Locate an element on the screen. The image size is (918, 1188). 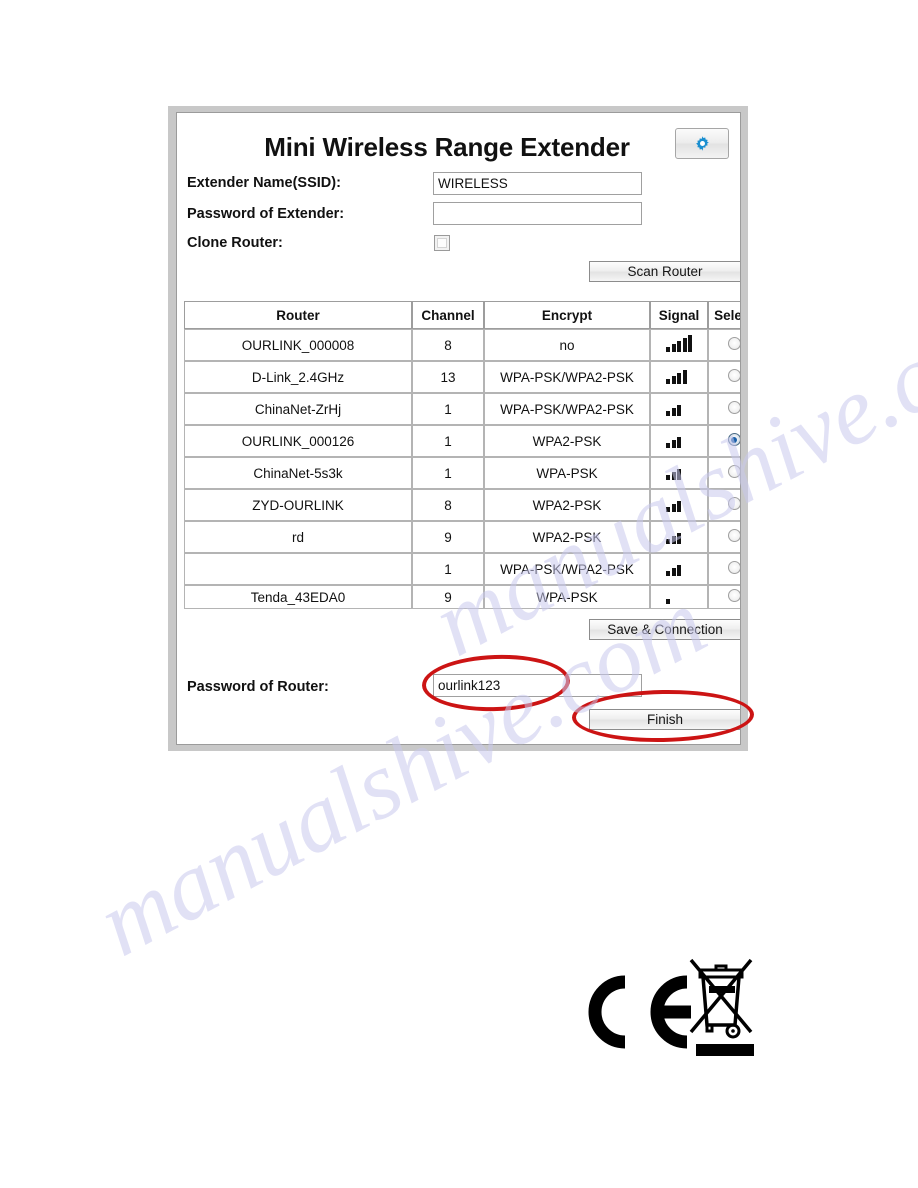
table-header-row: Router Channel Encrypt Signal Select is located at coordinates (462, 315).